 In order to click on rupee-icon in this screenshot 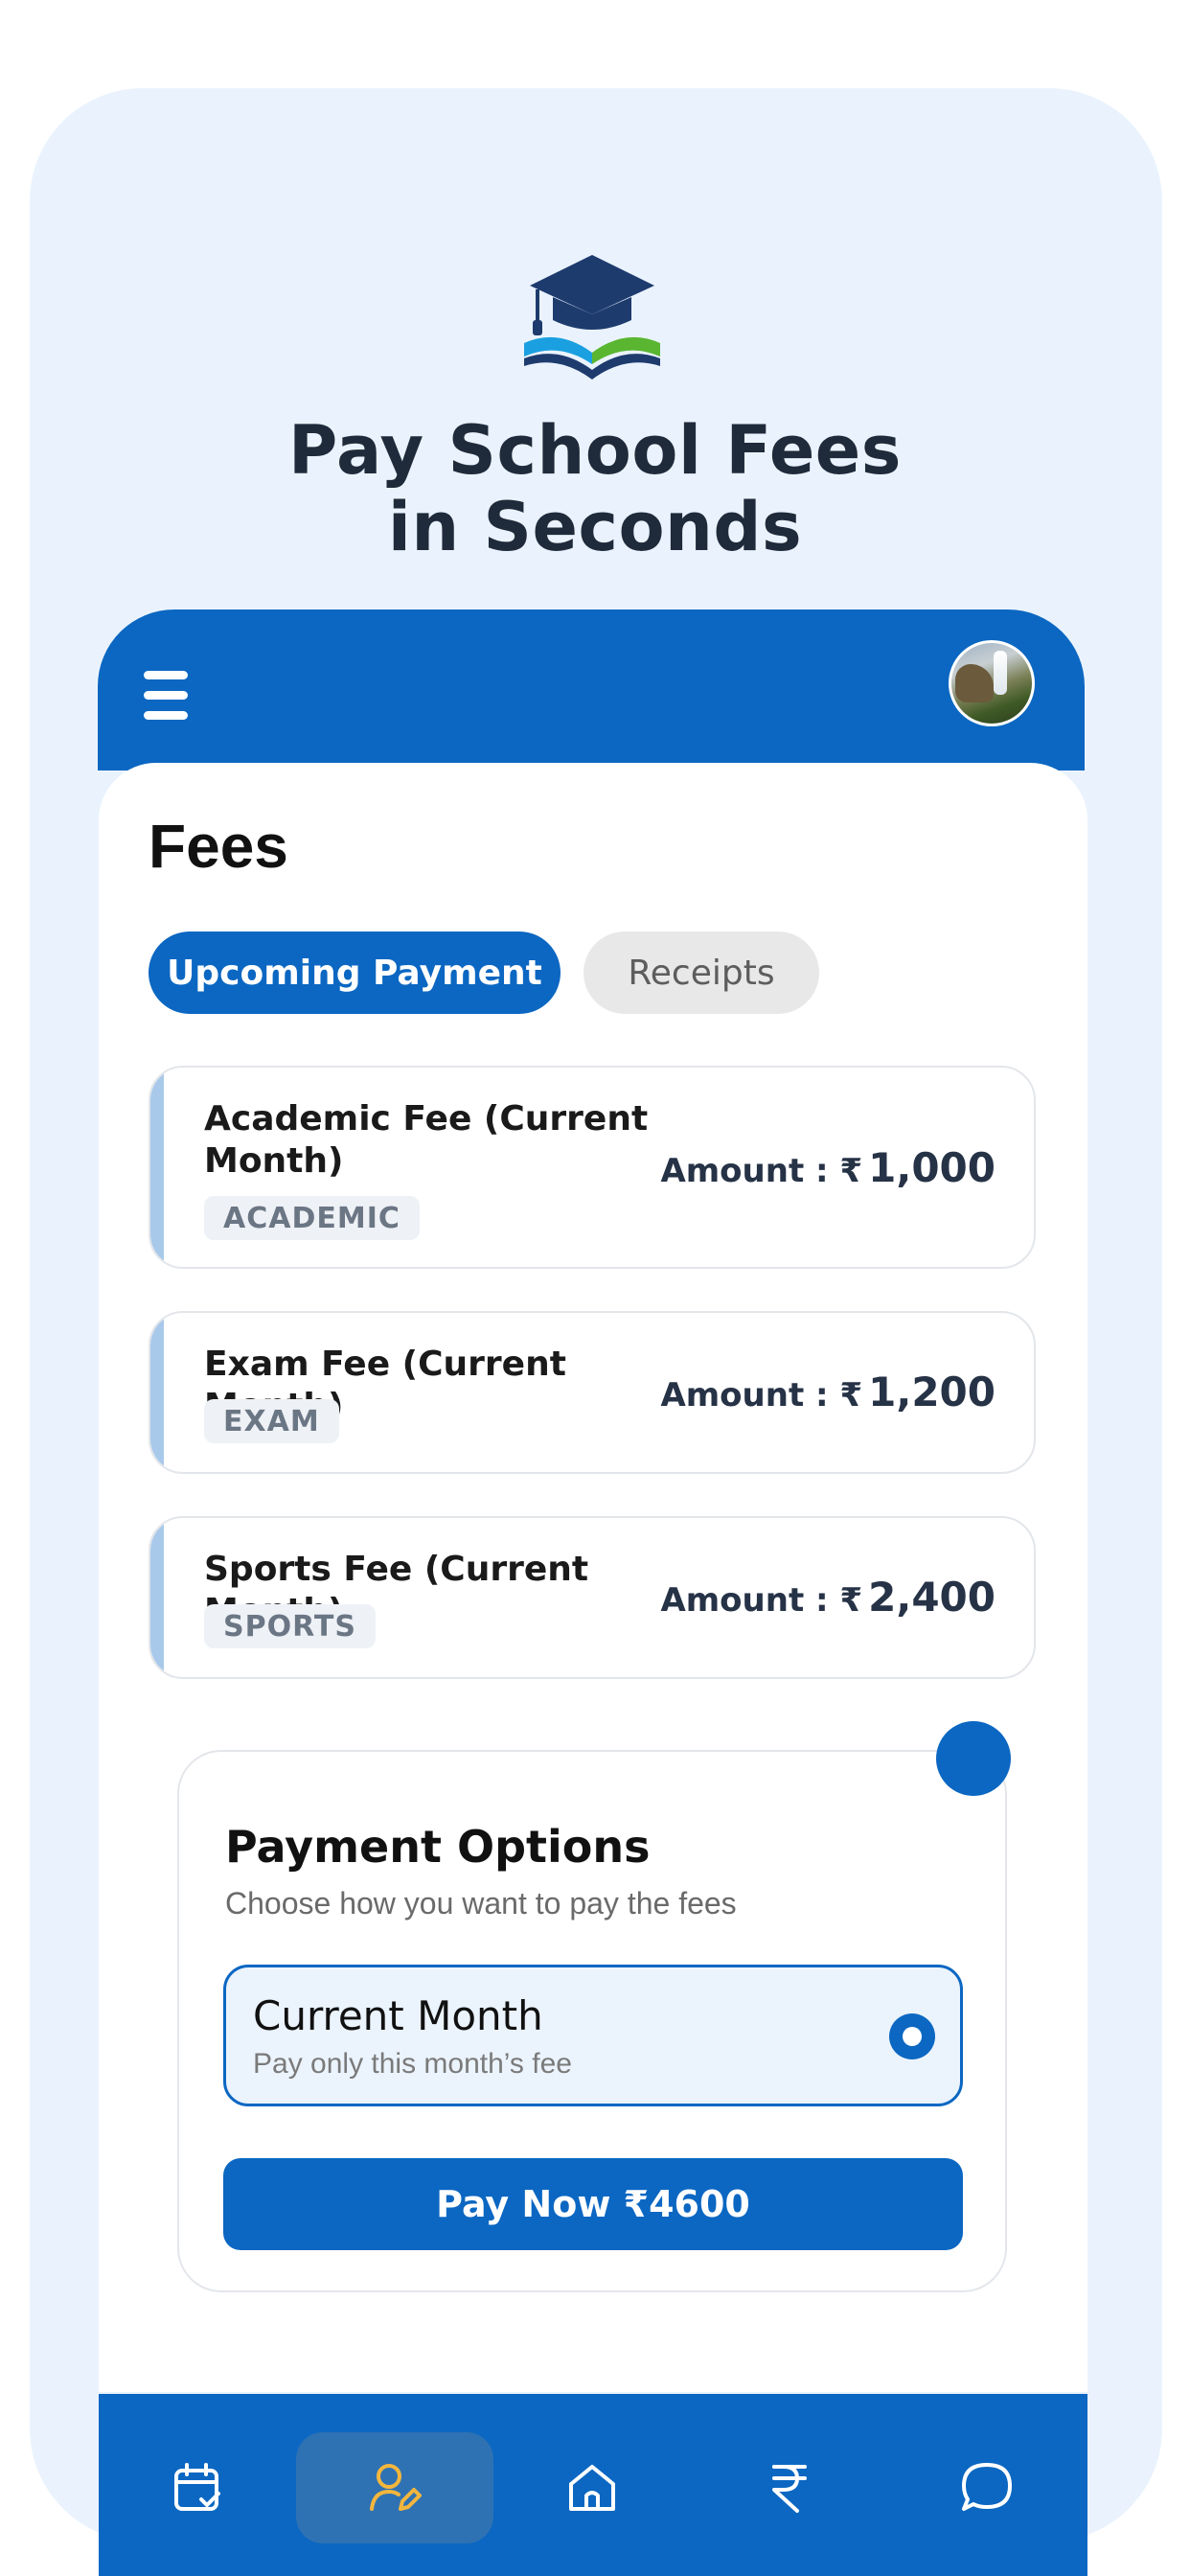, I will do `click(790, 2489)`.